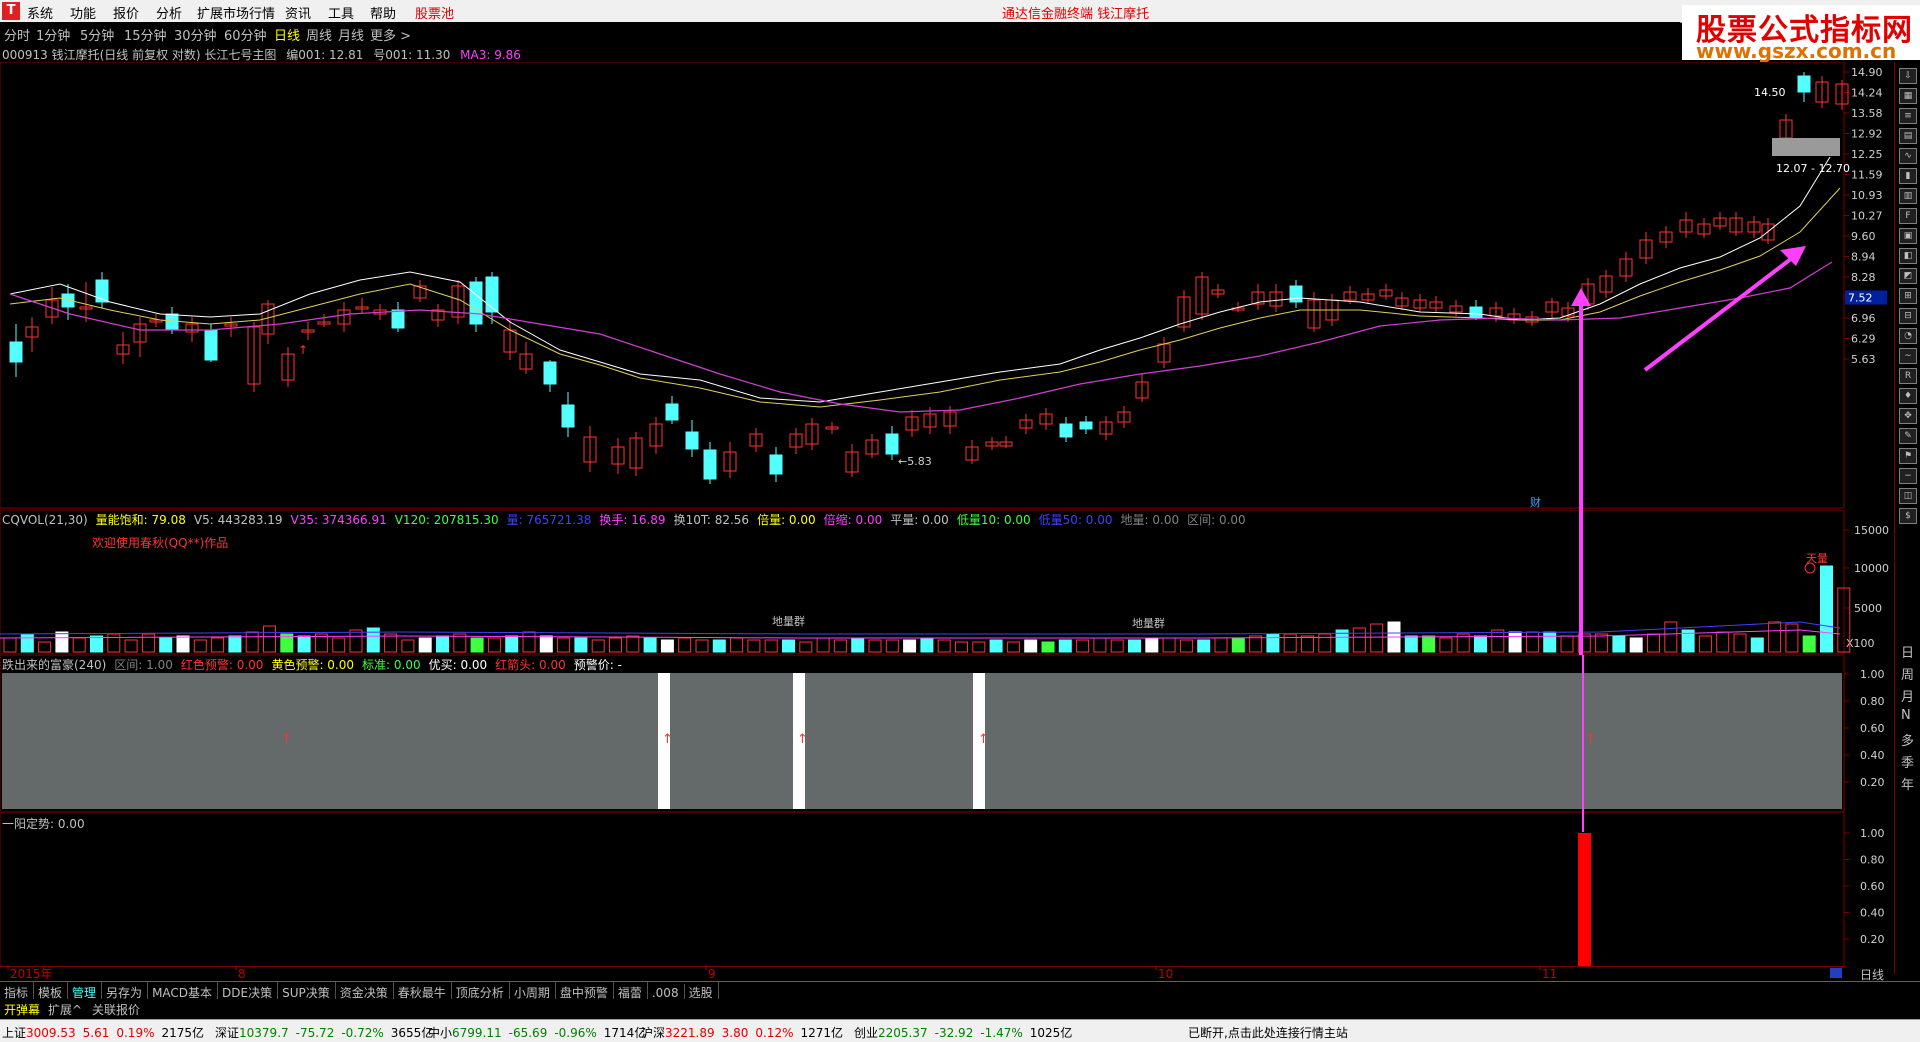 The height and width of the screenshot is (1042, 1920). Describe the element at coordinates (947, 582) in the screenshot. I see `volume-panel: 15000100005000X100地量群 地量群天量` at that location.